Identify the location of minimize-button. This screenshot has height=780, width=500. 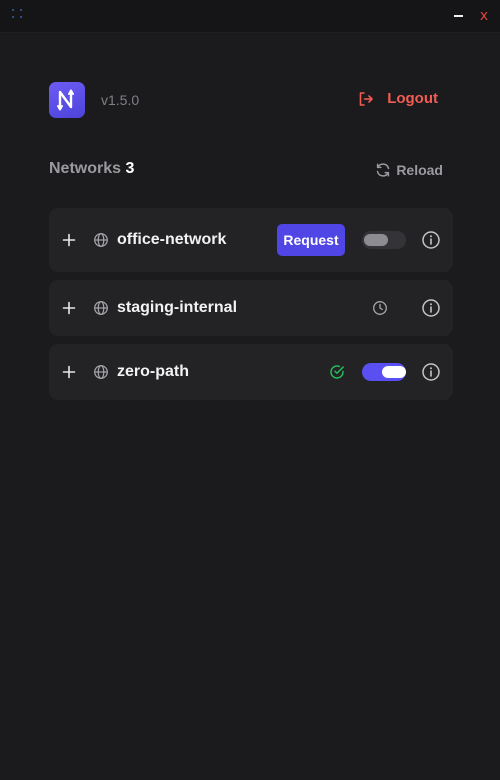
(458, 16).